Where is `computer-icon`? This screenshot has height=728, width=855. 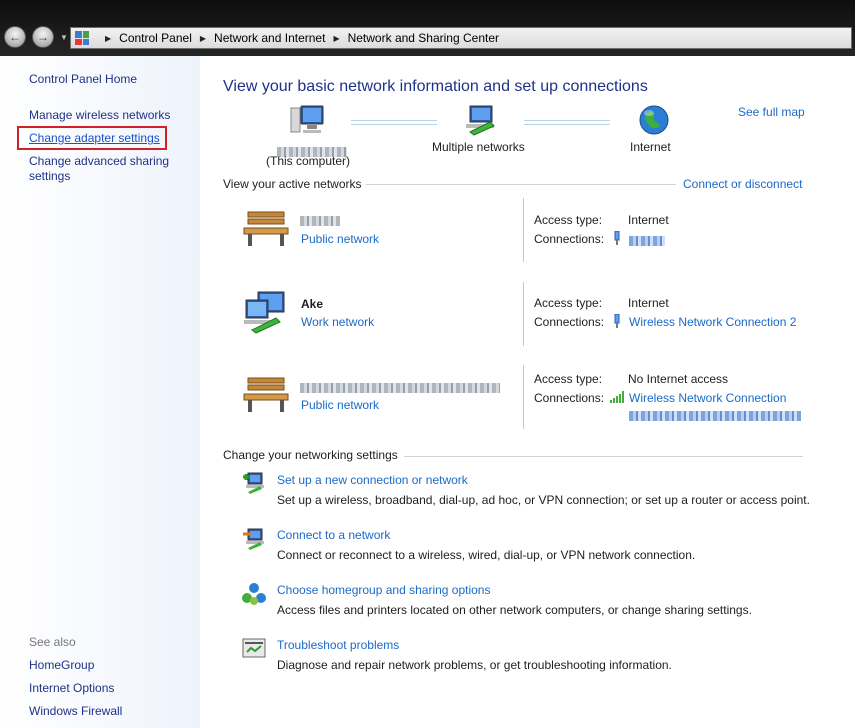 computer-icon is located at coordinates (307, 119).